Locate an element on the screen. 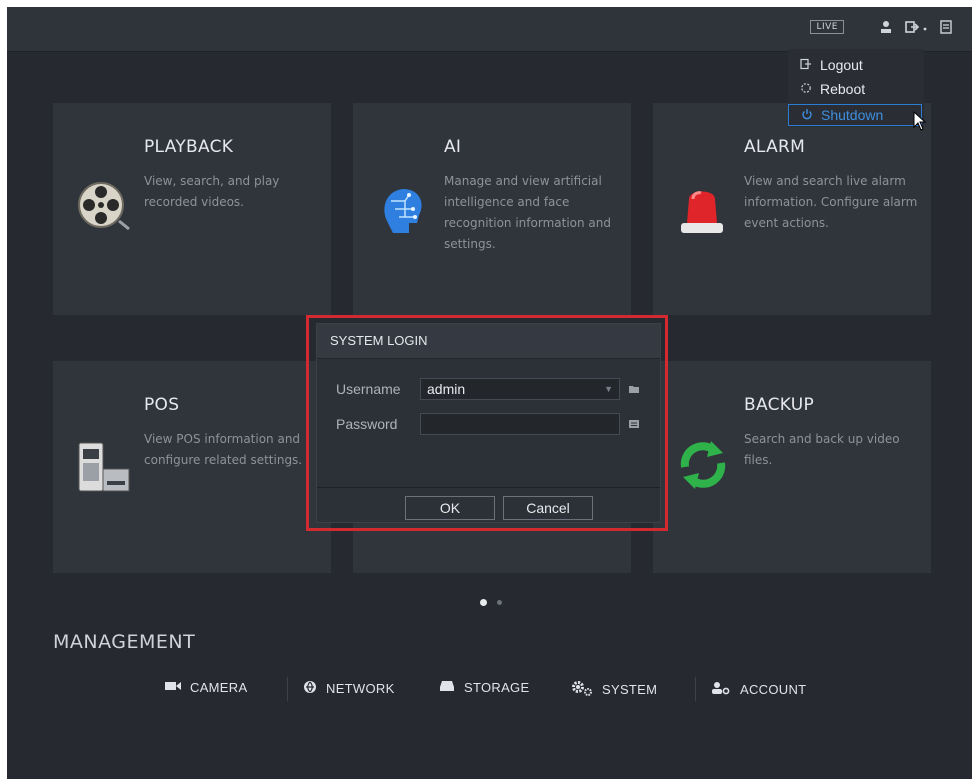 Image resolution: width=979 pixels, height=784 pixels. tile-backup: BACKUP Search and back up video files. is located at coordinates (792, 467).